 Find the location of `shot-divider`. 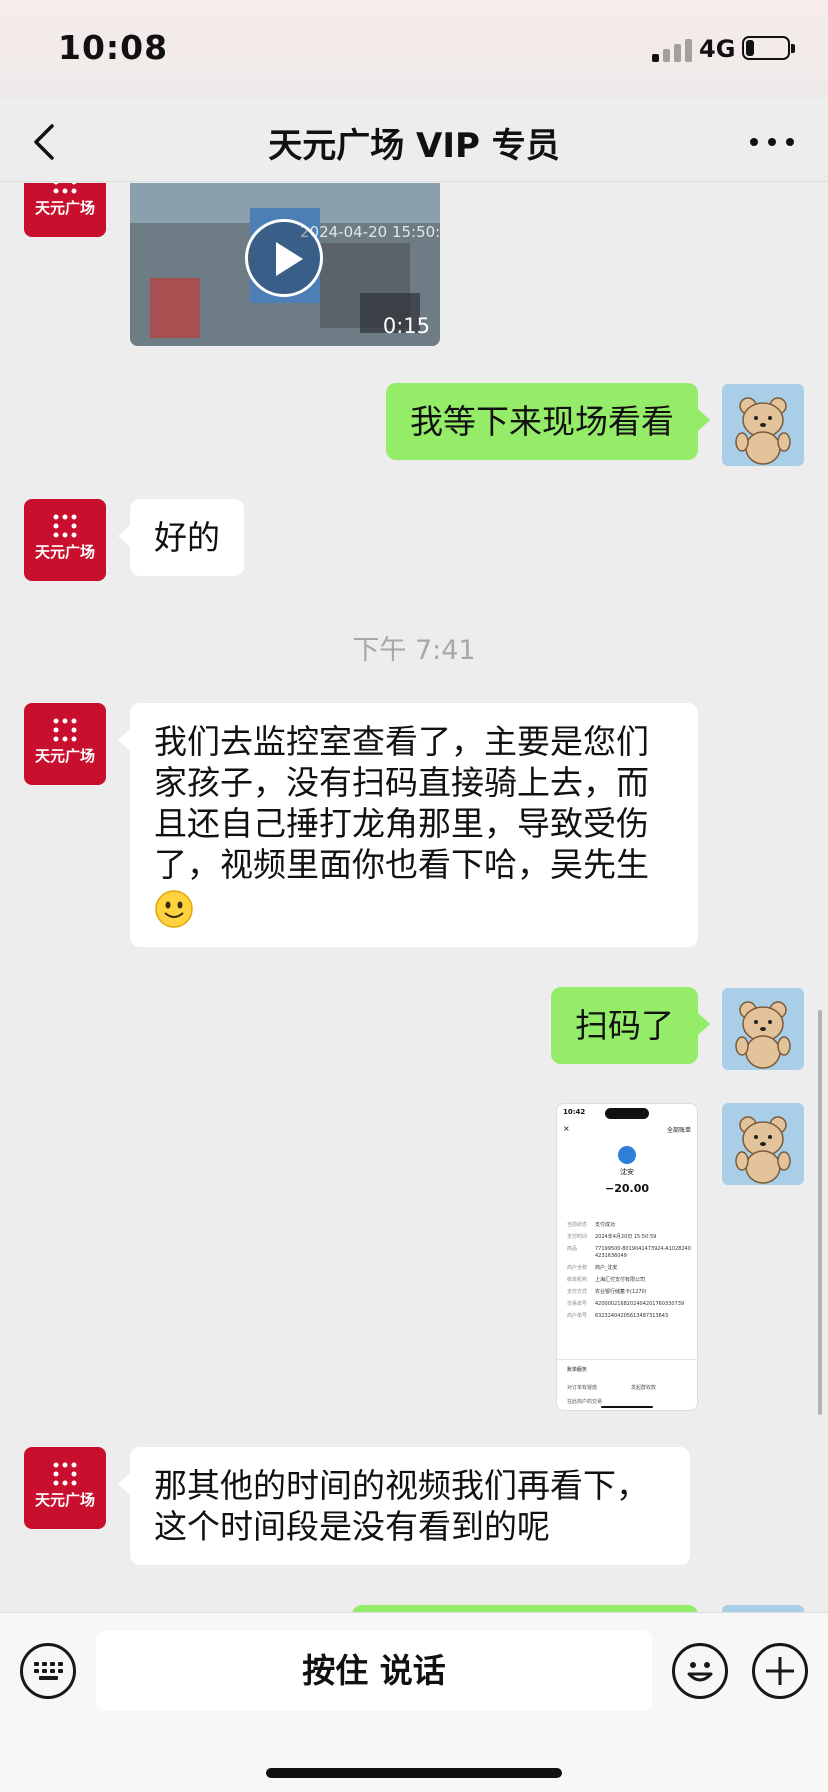

shot-divider is located at coordinates (627, 1359).